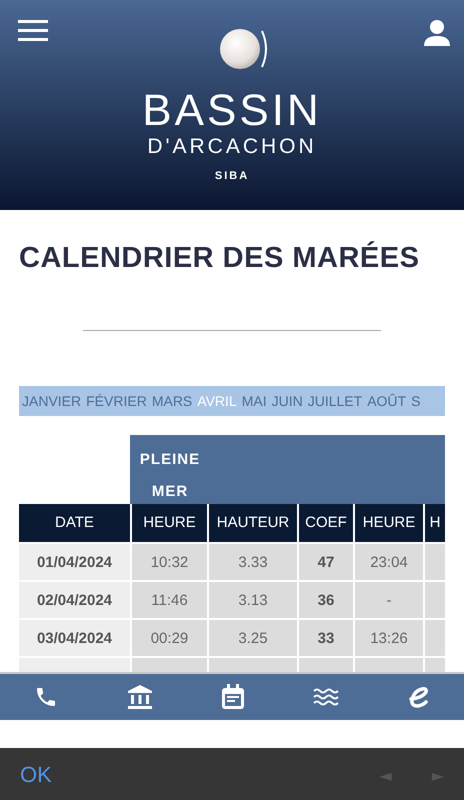  Describe the element at coordinates (172, 401) in the screenshot. I see `month-tab: MARS` at that location.